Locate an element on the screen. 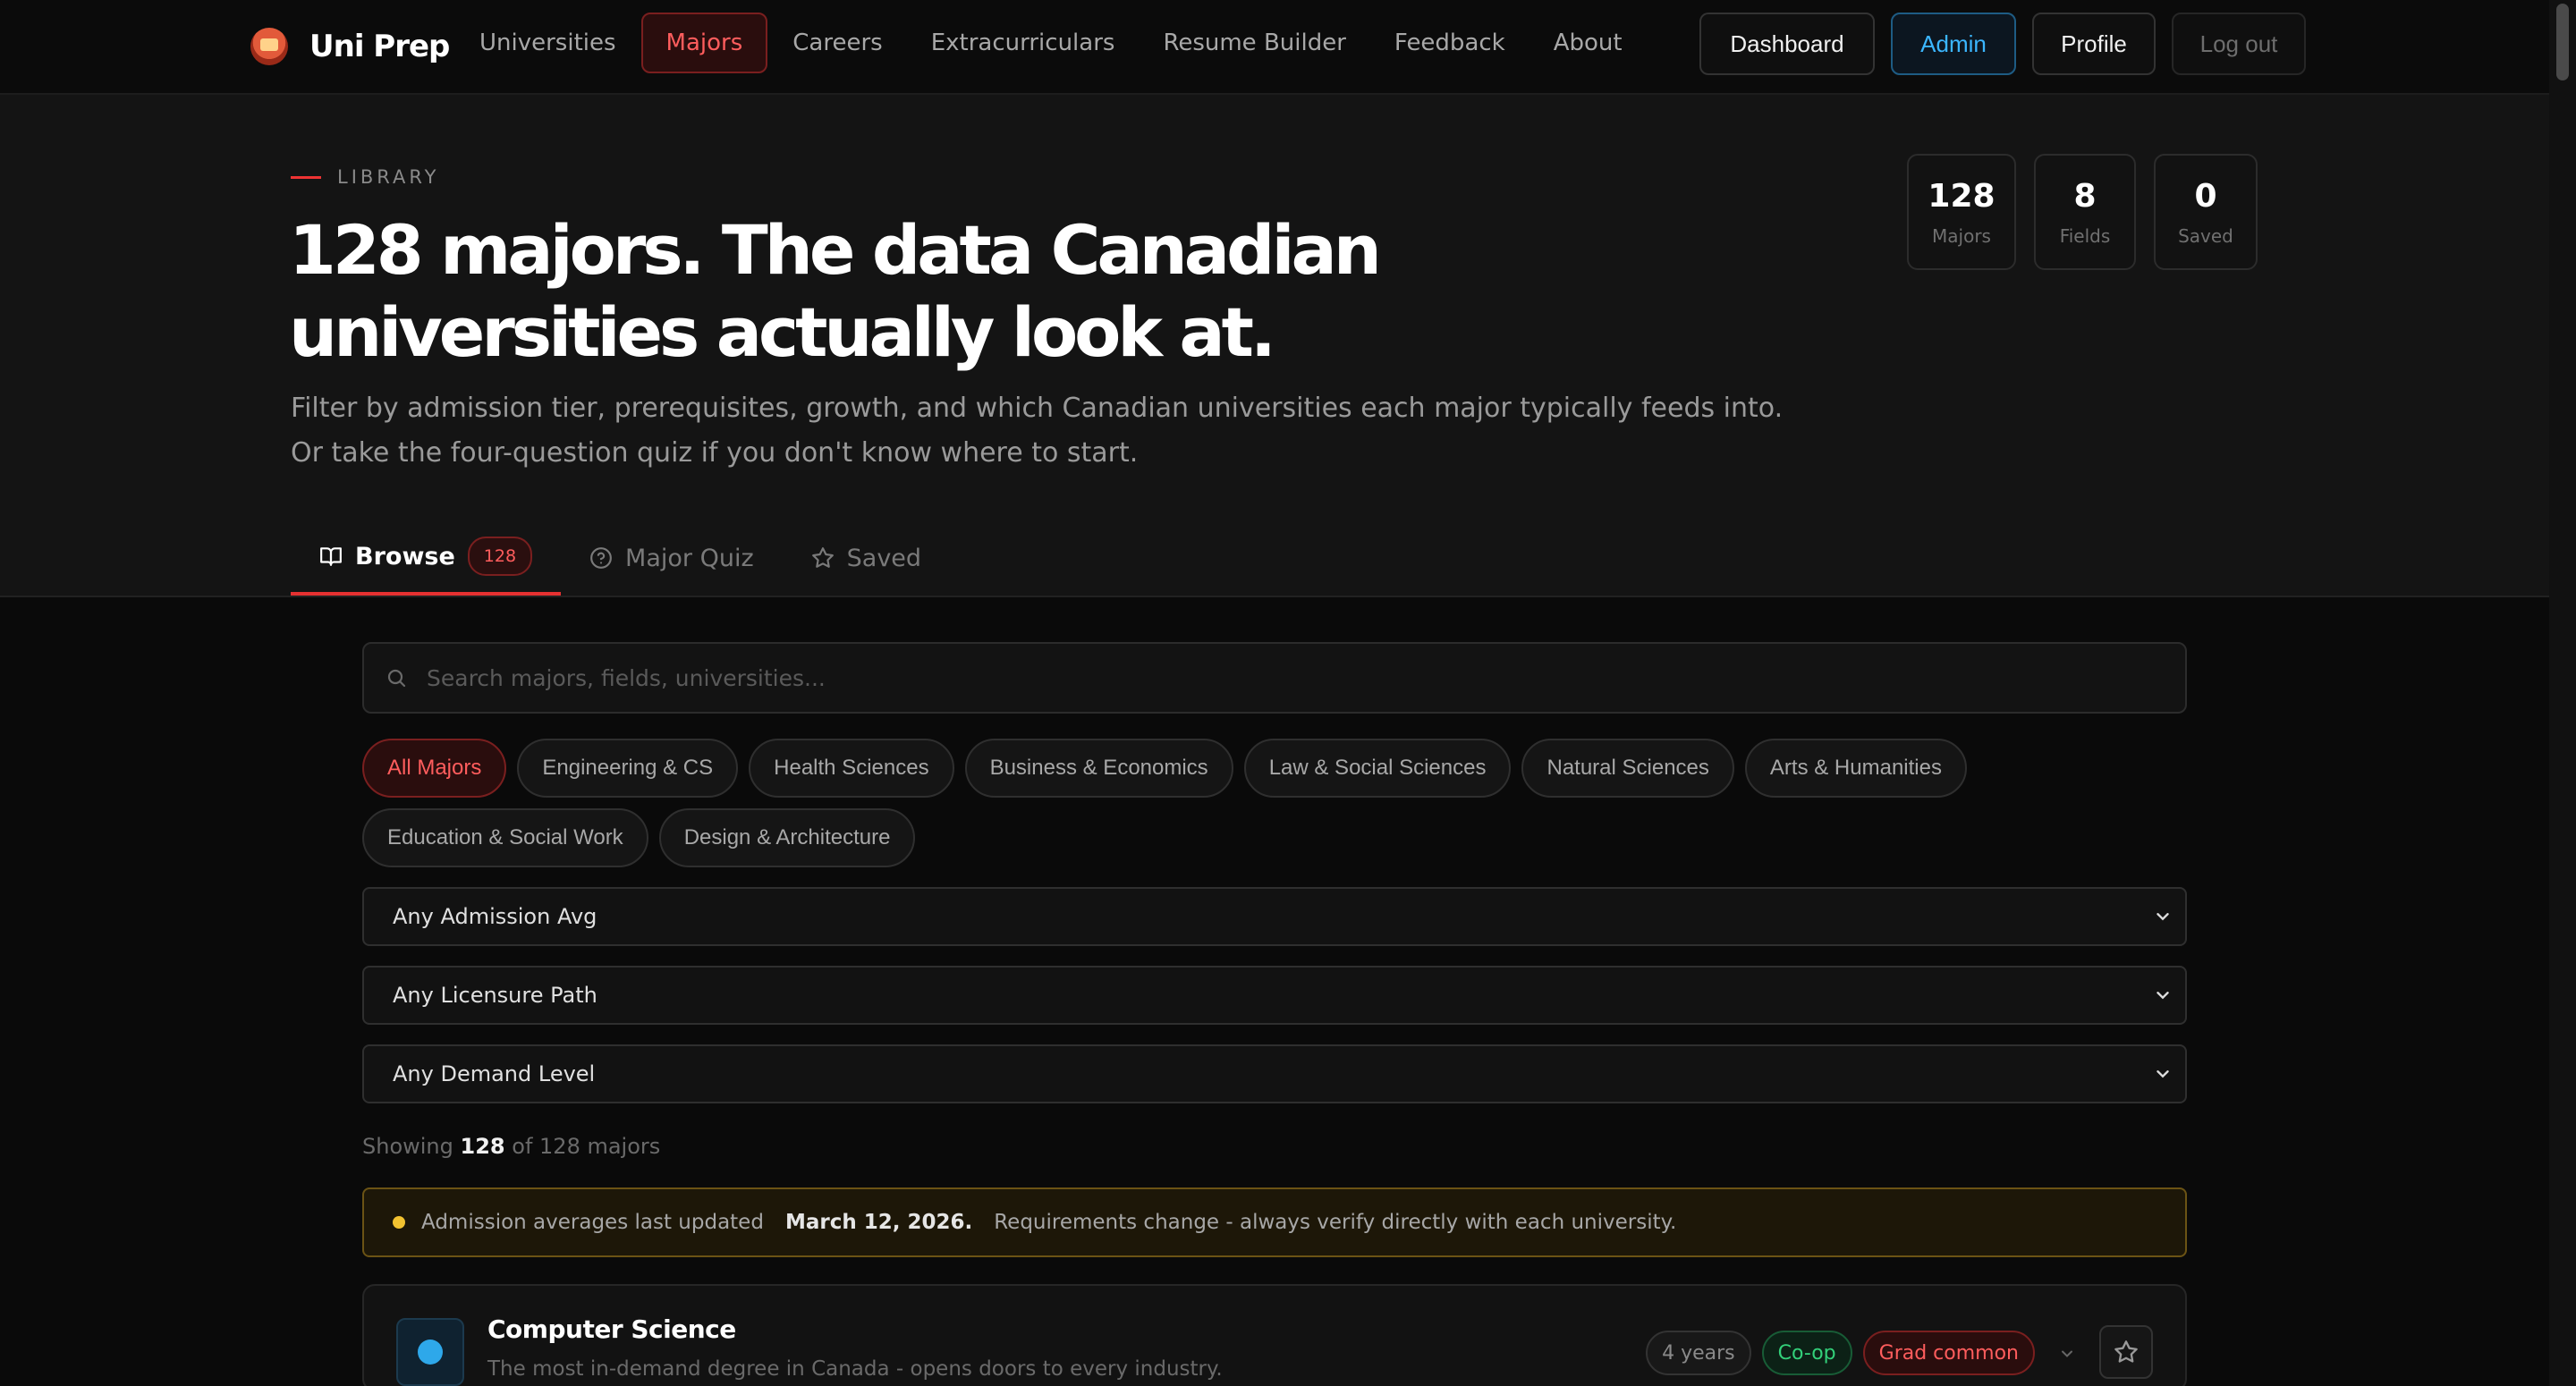  book-open-icon is located at coordinates (331, 556).